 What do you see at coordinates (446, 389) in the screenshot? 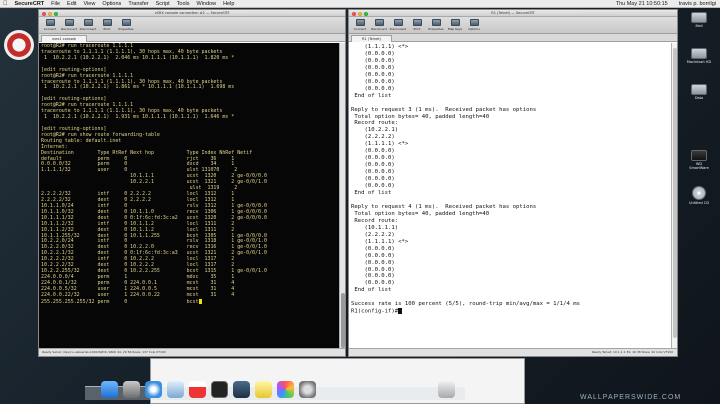
I see `dock-trash-icon` at bounding box center [446, 389].